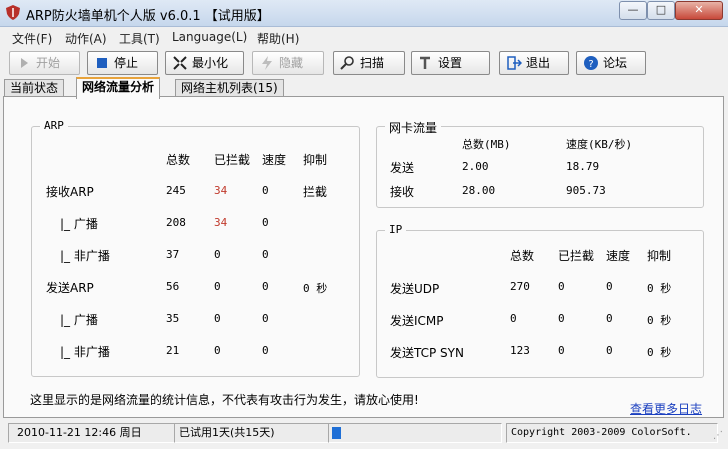 This screenshot has width=728, height=449. Describe the element at coordinates (475, 166) in the screenshot. I see `nic-row-total: 2.00` at that location.